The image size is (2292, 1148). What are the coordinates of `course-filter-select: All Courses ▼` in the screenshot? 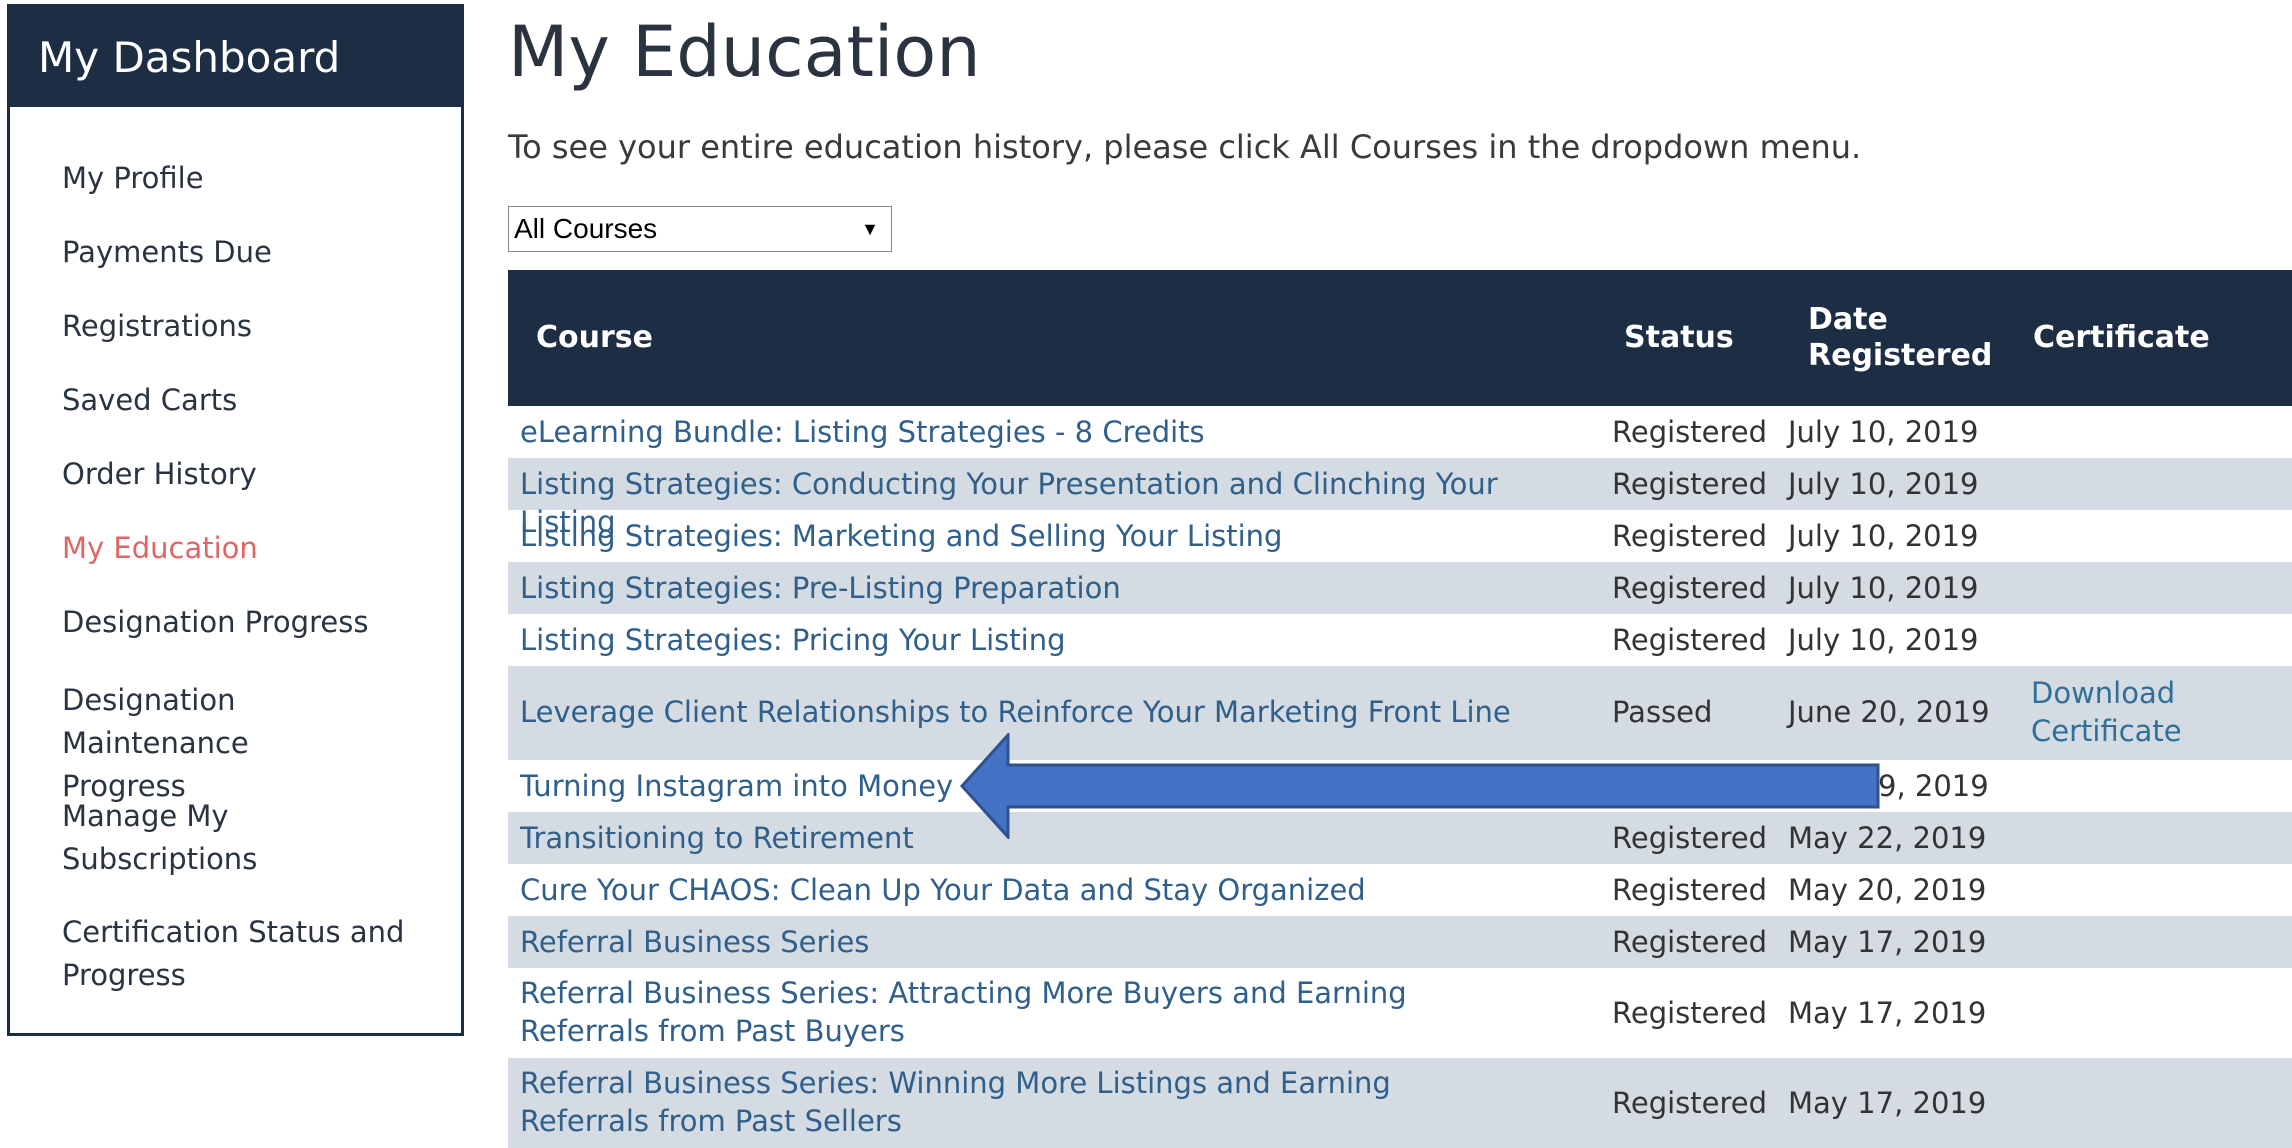 It's located at (700, 229).